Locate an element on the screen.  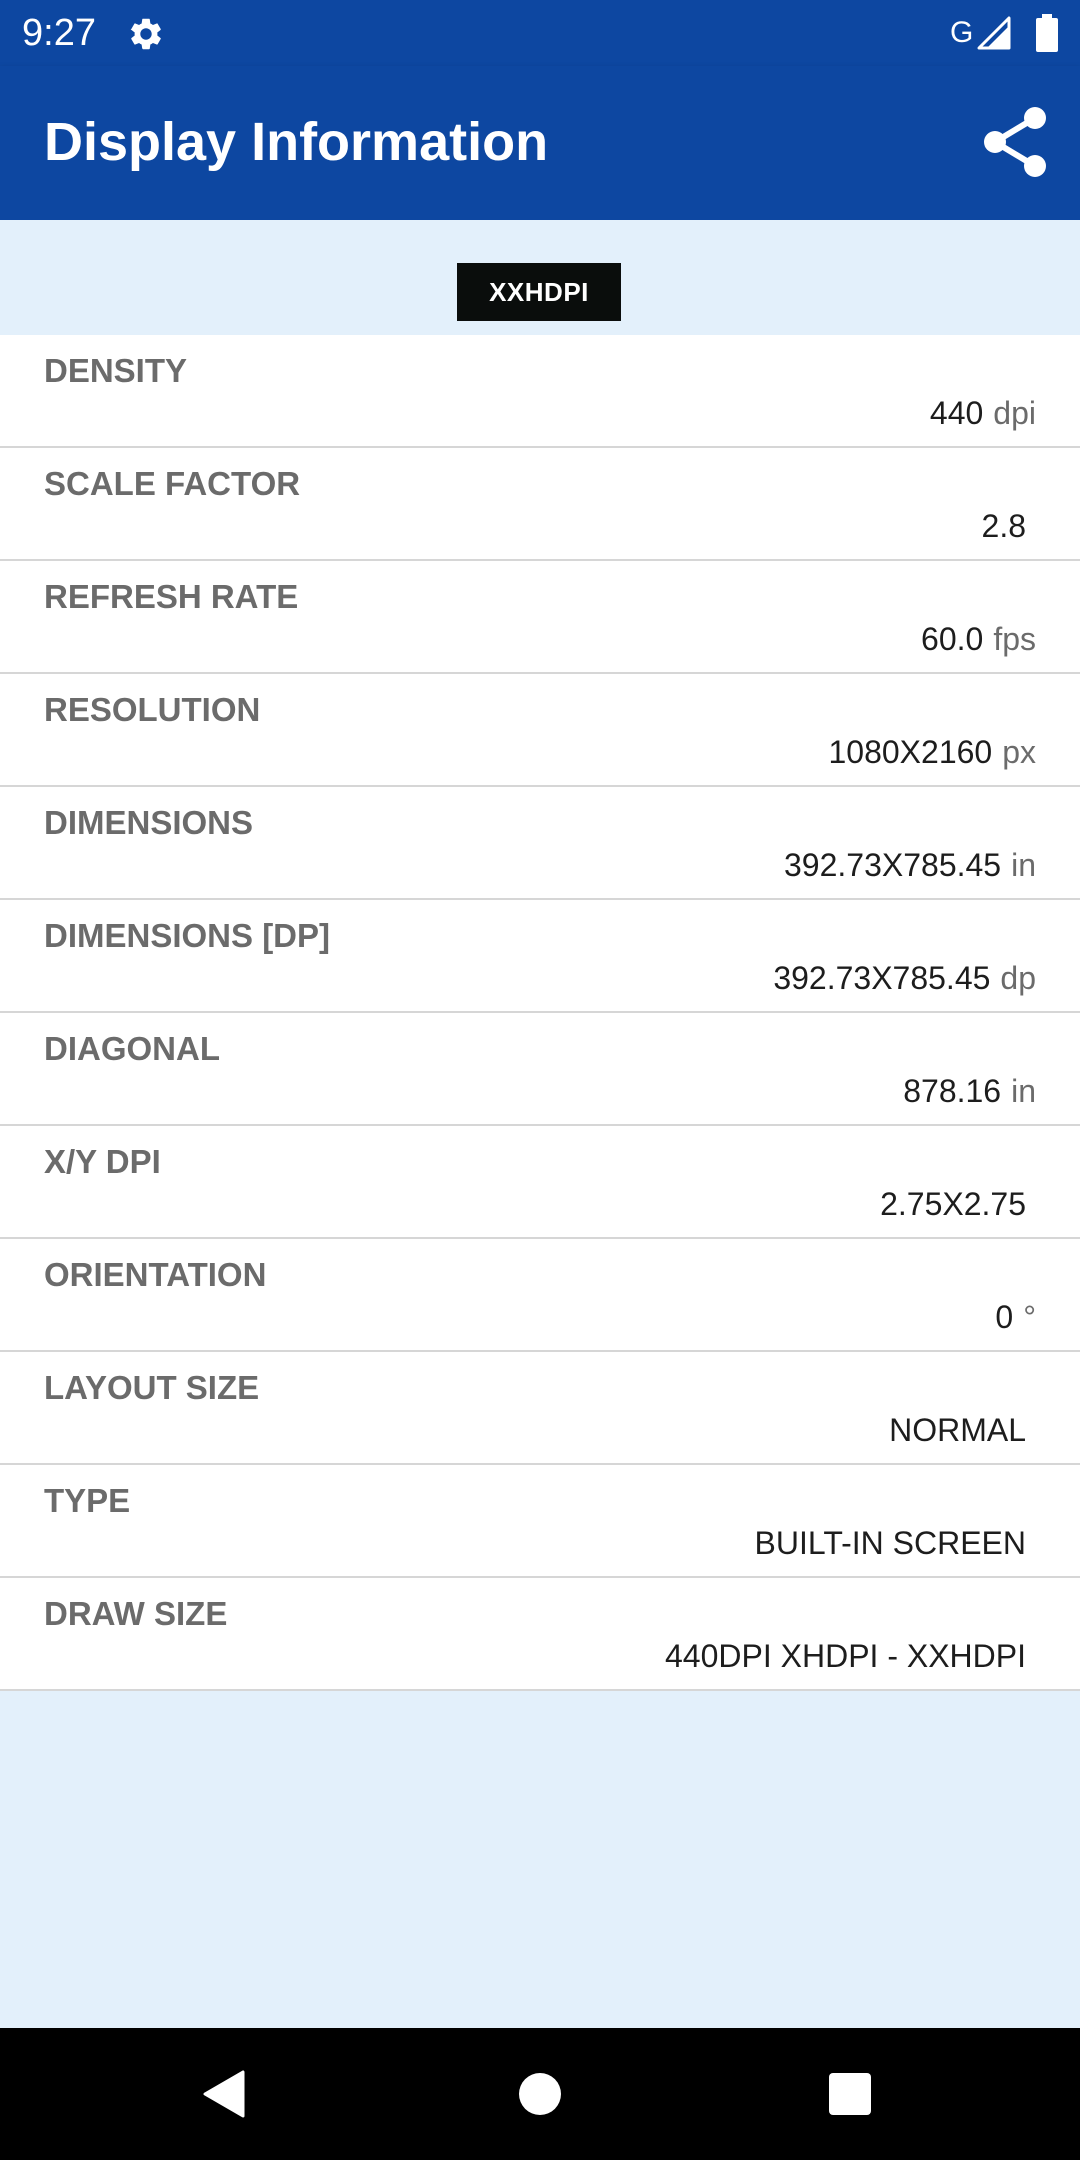
info-unit: dpi is located at coordinates (1014, 413).